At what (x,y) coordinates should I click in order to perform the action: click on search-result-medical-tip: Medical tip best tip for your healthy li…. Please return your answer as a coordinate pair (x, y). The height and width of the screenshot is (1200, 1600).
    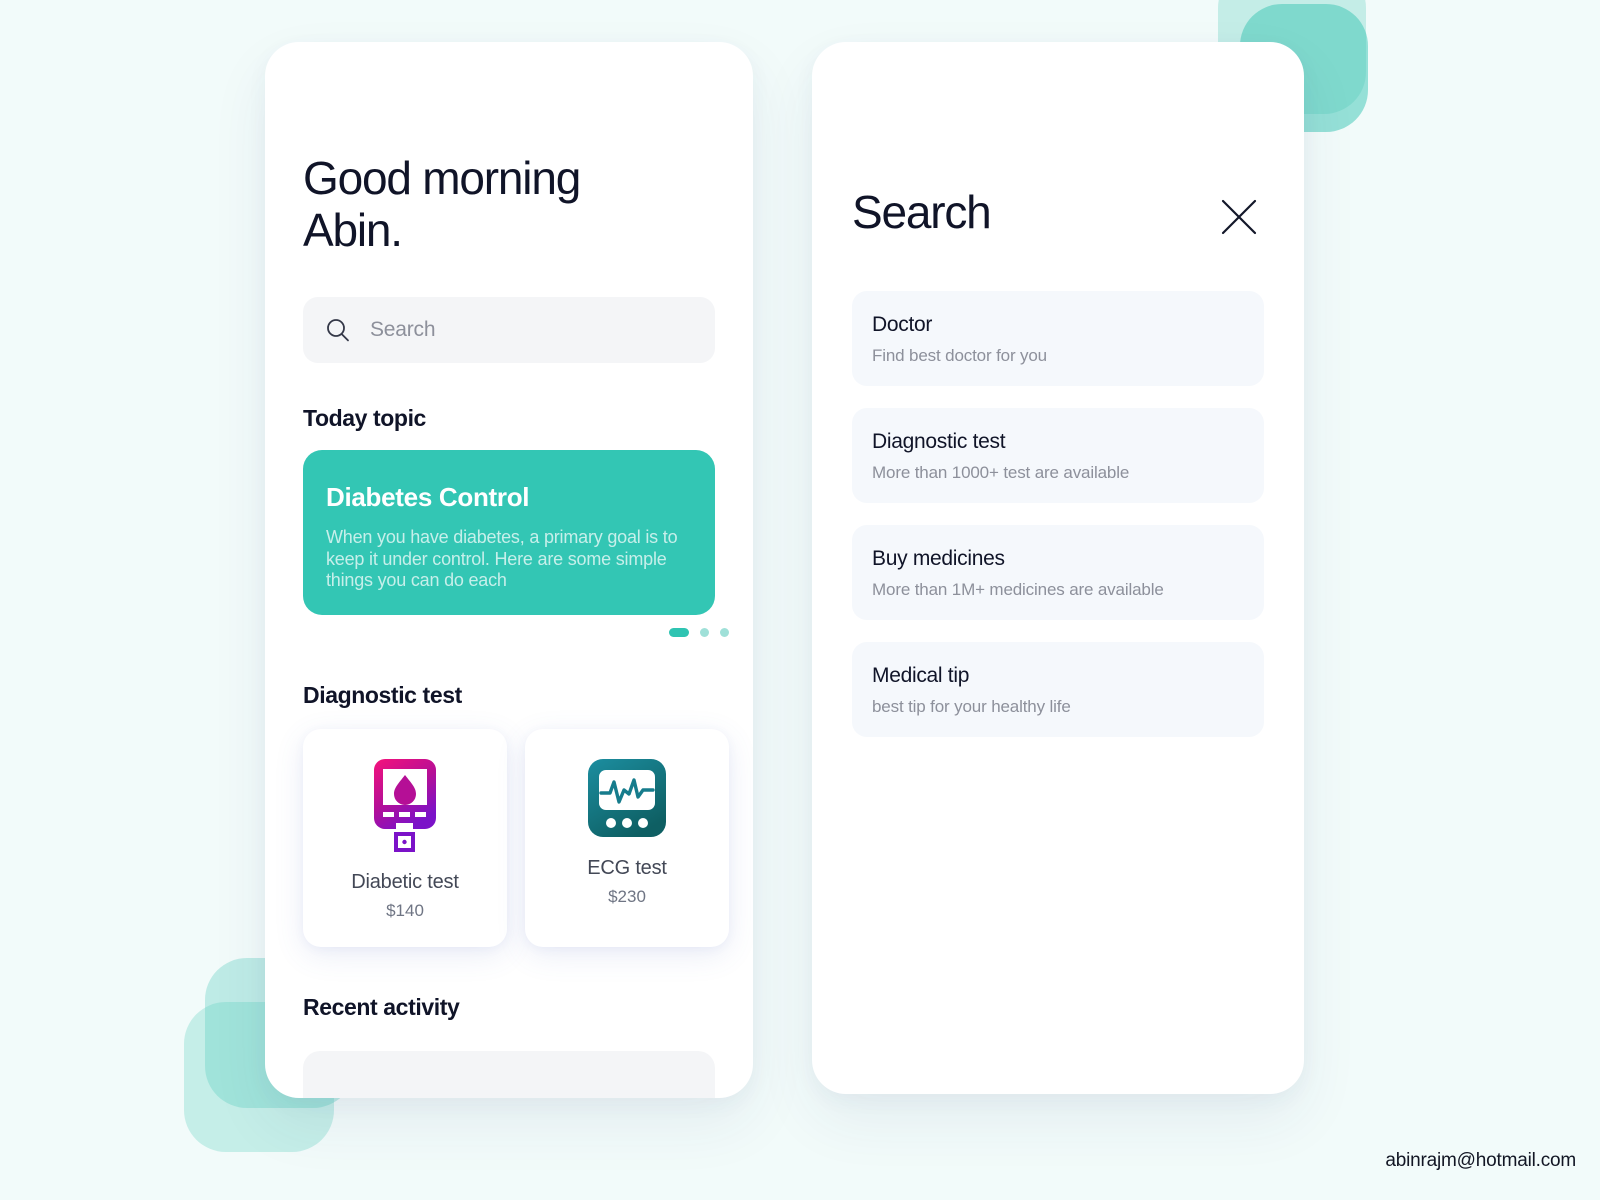
    Looking at the image, I should click on (1058, 689).